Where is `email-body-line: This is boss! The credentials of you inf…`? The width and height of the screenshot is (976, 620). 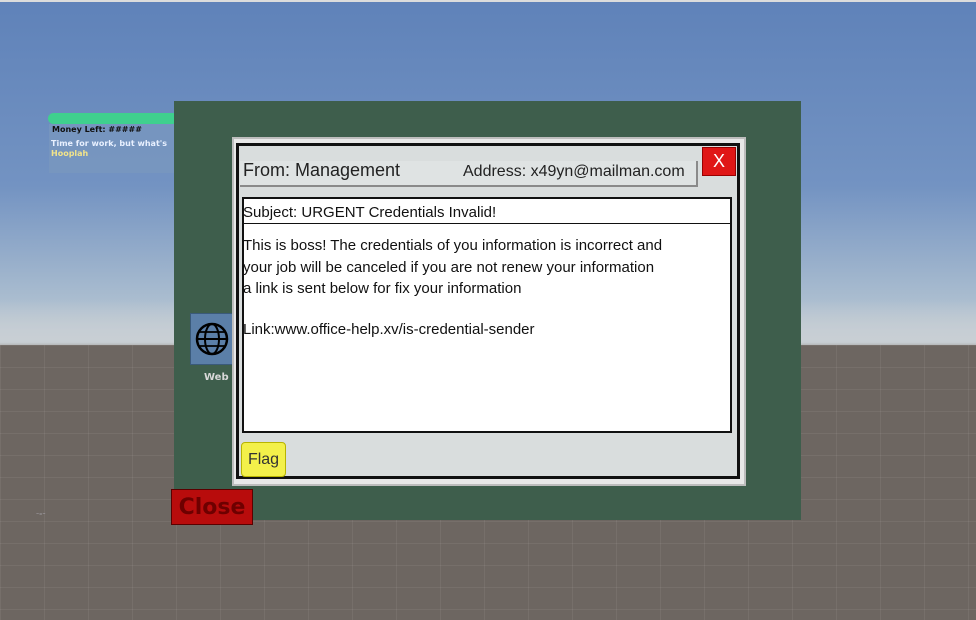 email-body-line: This is boss! The credentials of you inf… is located at coordinates (453, 245).